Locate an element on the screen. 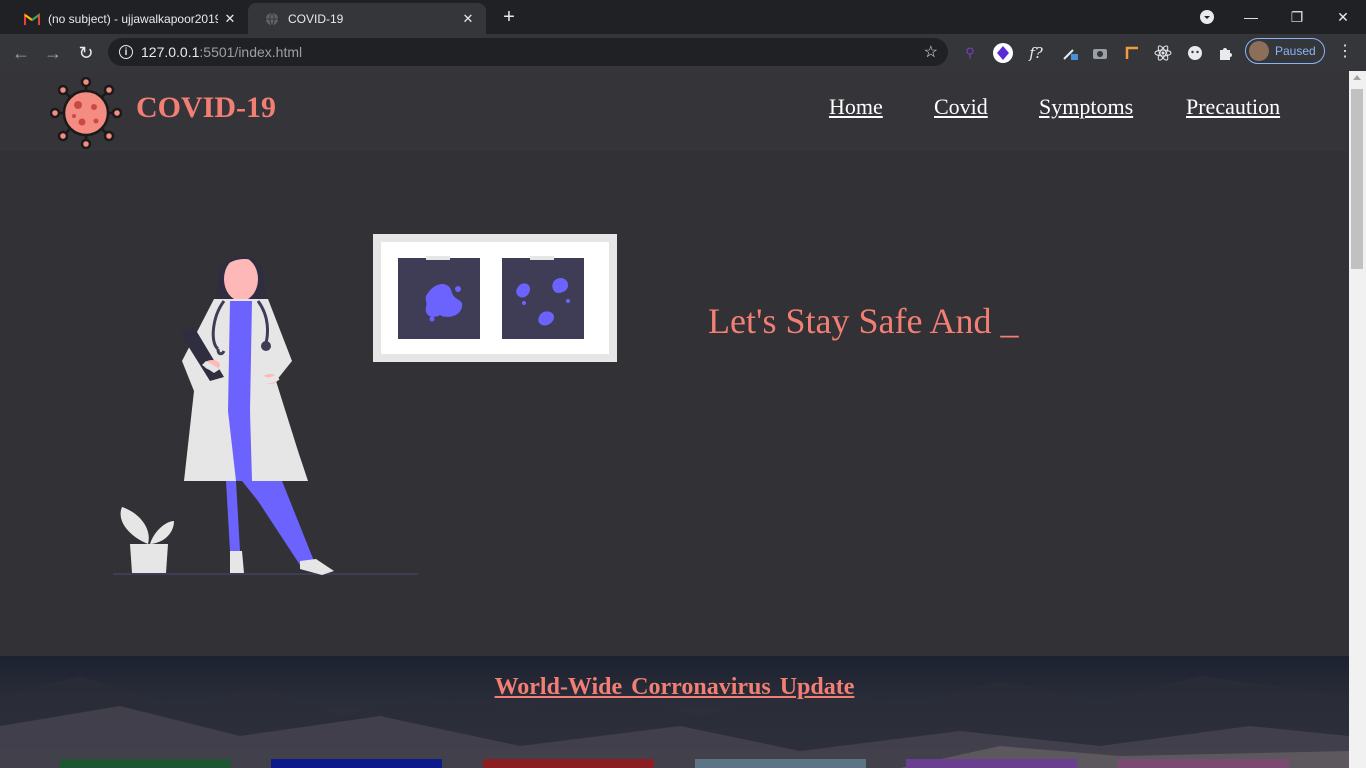 Image resolution: width=1366 pixels, height=768 pixels. address-bar: i 127.0.0.1:5501/index.html ☆ is located at coordinates (528, 52).